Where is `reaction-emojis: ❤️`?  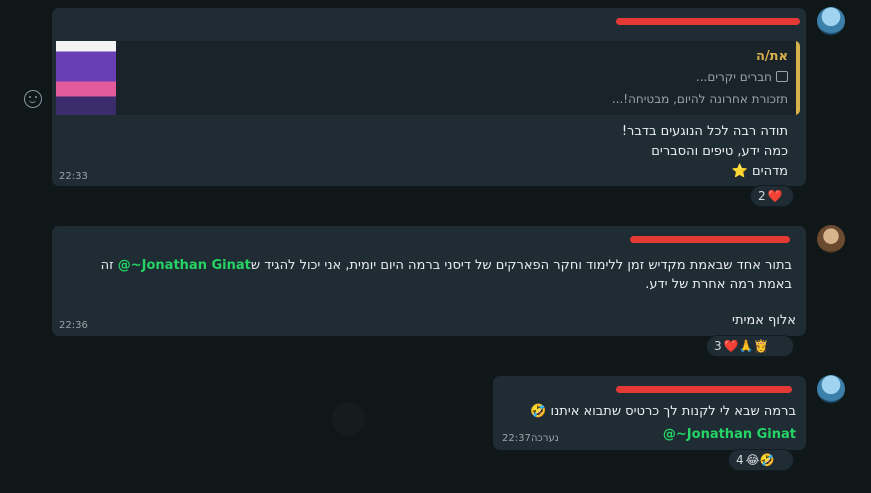
reaction-emojis: ❤️ is located at coordinates (775, 196).